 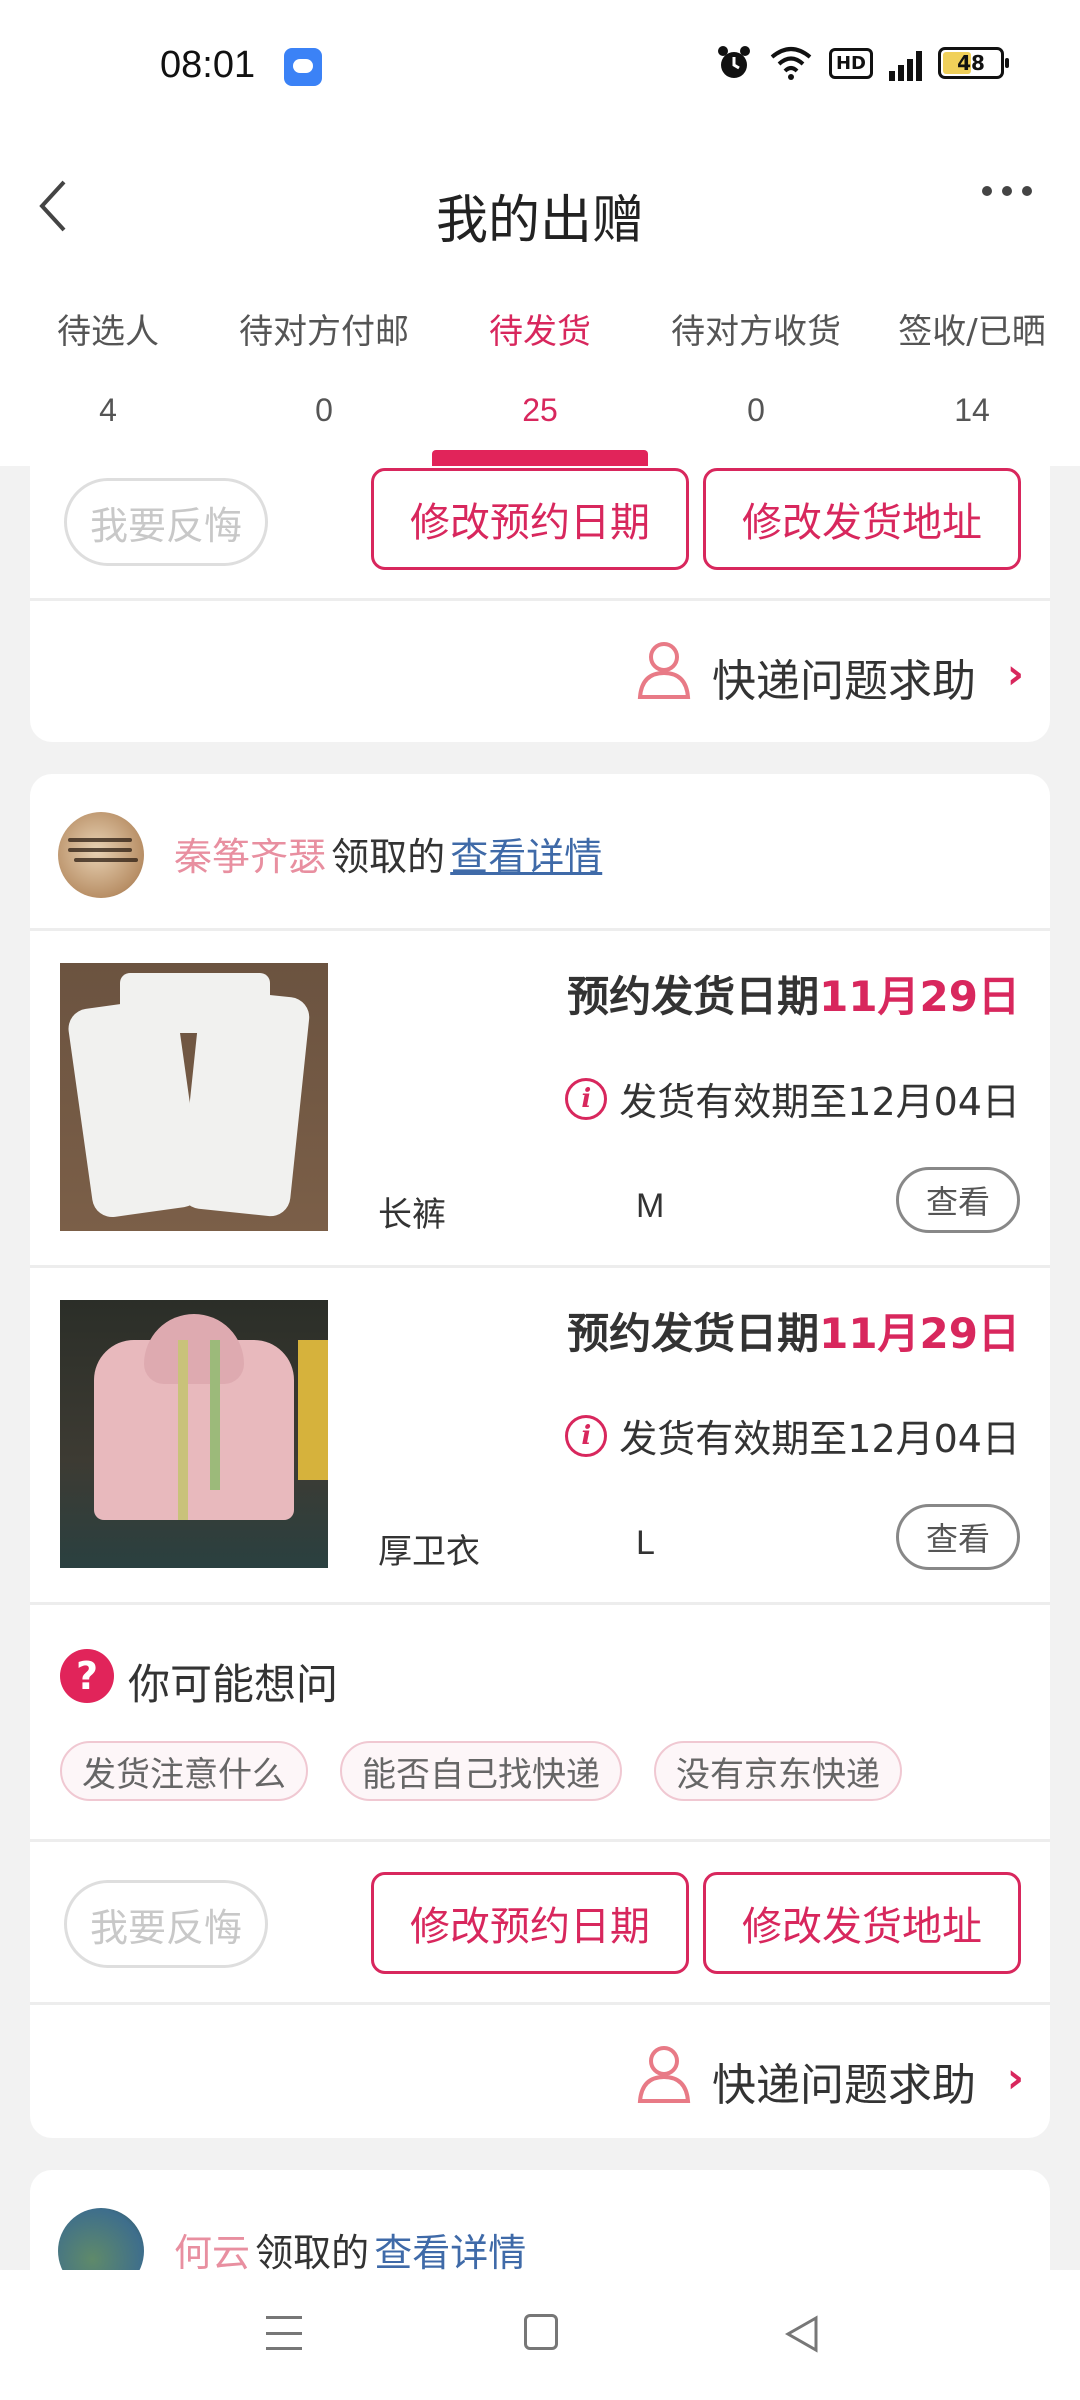 I want to click on tab-pending-shipment: 待发货 25, so click(x=540, y=369).